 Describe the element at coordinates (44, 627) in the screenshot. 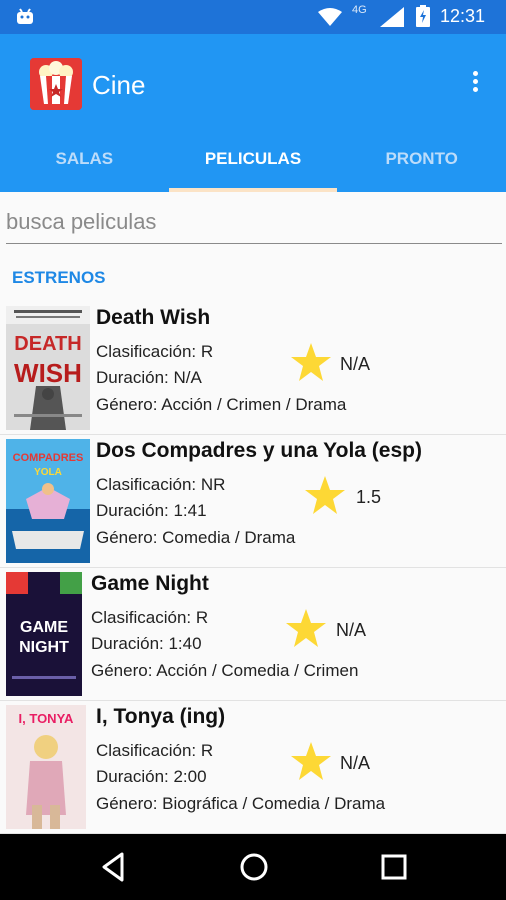

I see `svg-text: GAME` at that location.